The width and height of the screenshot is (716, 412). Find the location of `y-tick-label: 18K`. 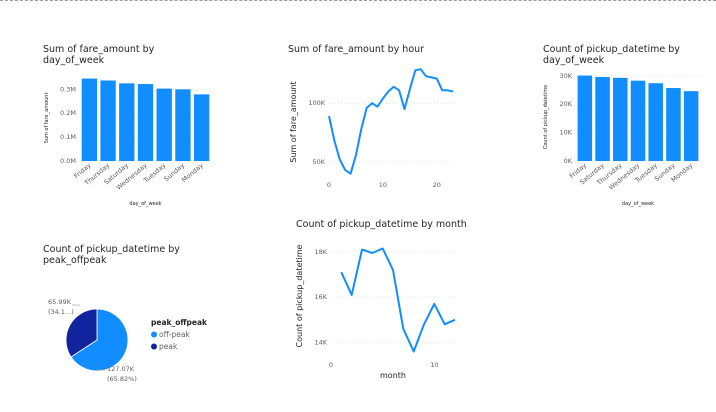

y-tick-label: 18K is located at coordinates (320, 252).